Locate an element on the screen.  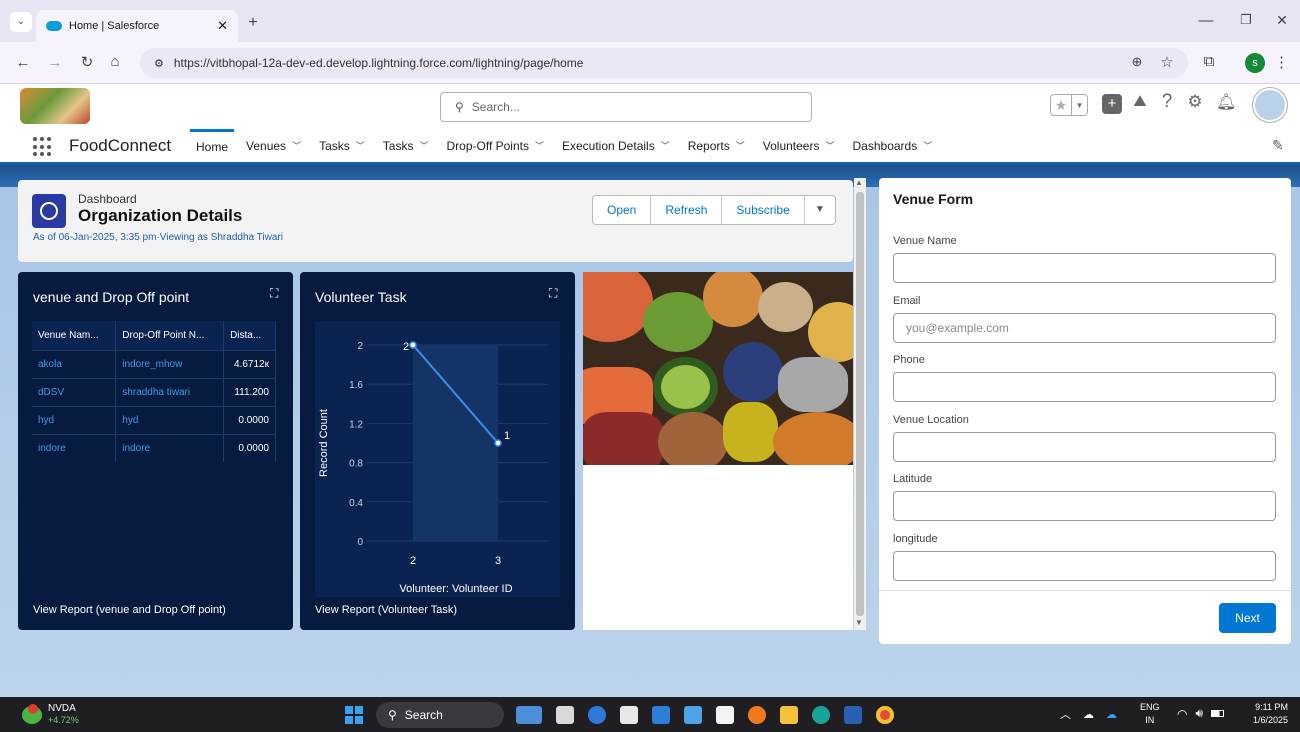
app-launcher-icon is located at coordinates (43, 147).